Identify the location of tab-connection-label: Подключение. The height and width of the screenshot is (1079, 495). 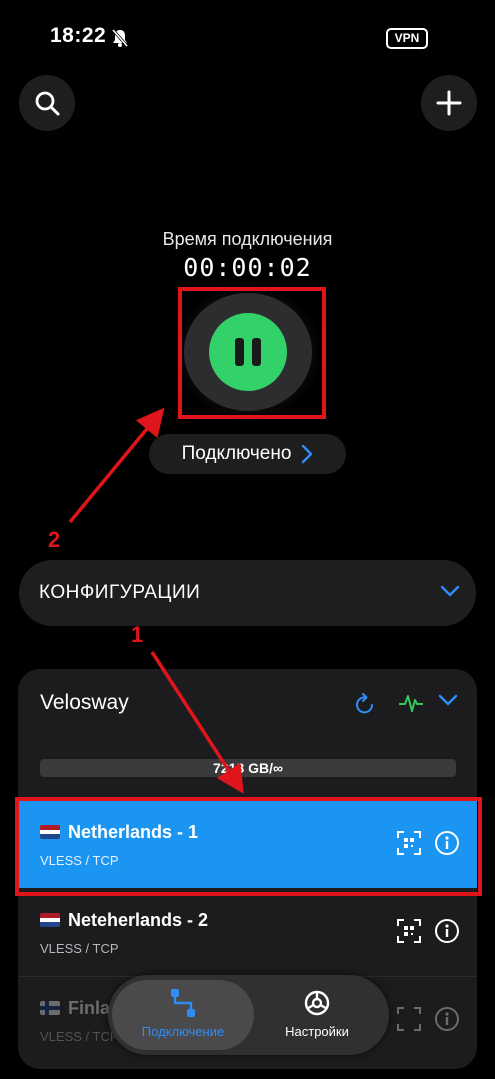
(183, 1031).